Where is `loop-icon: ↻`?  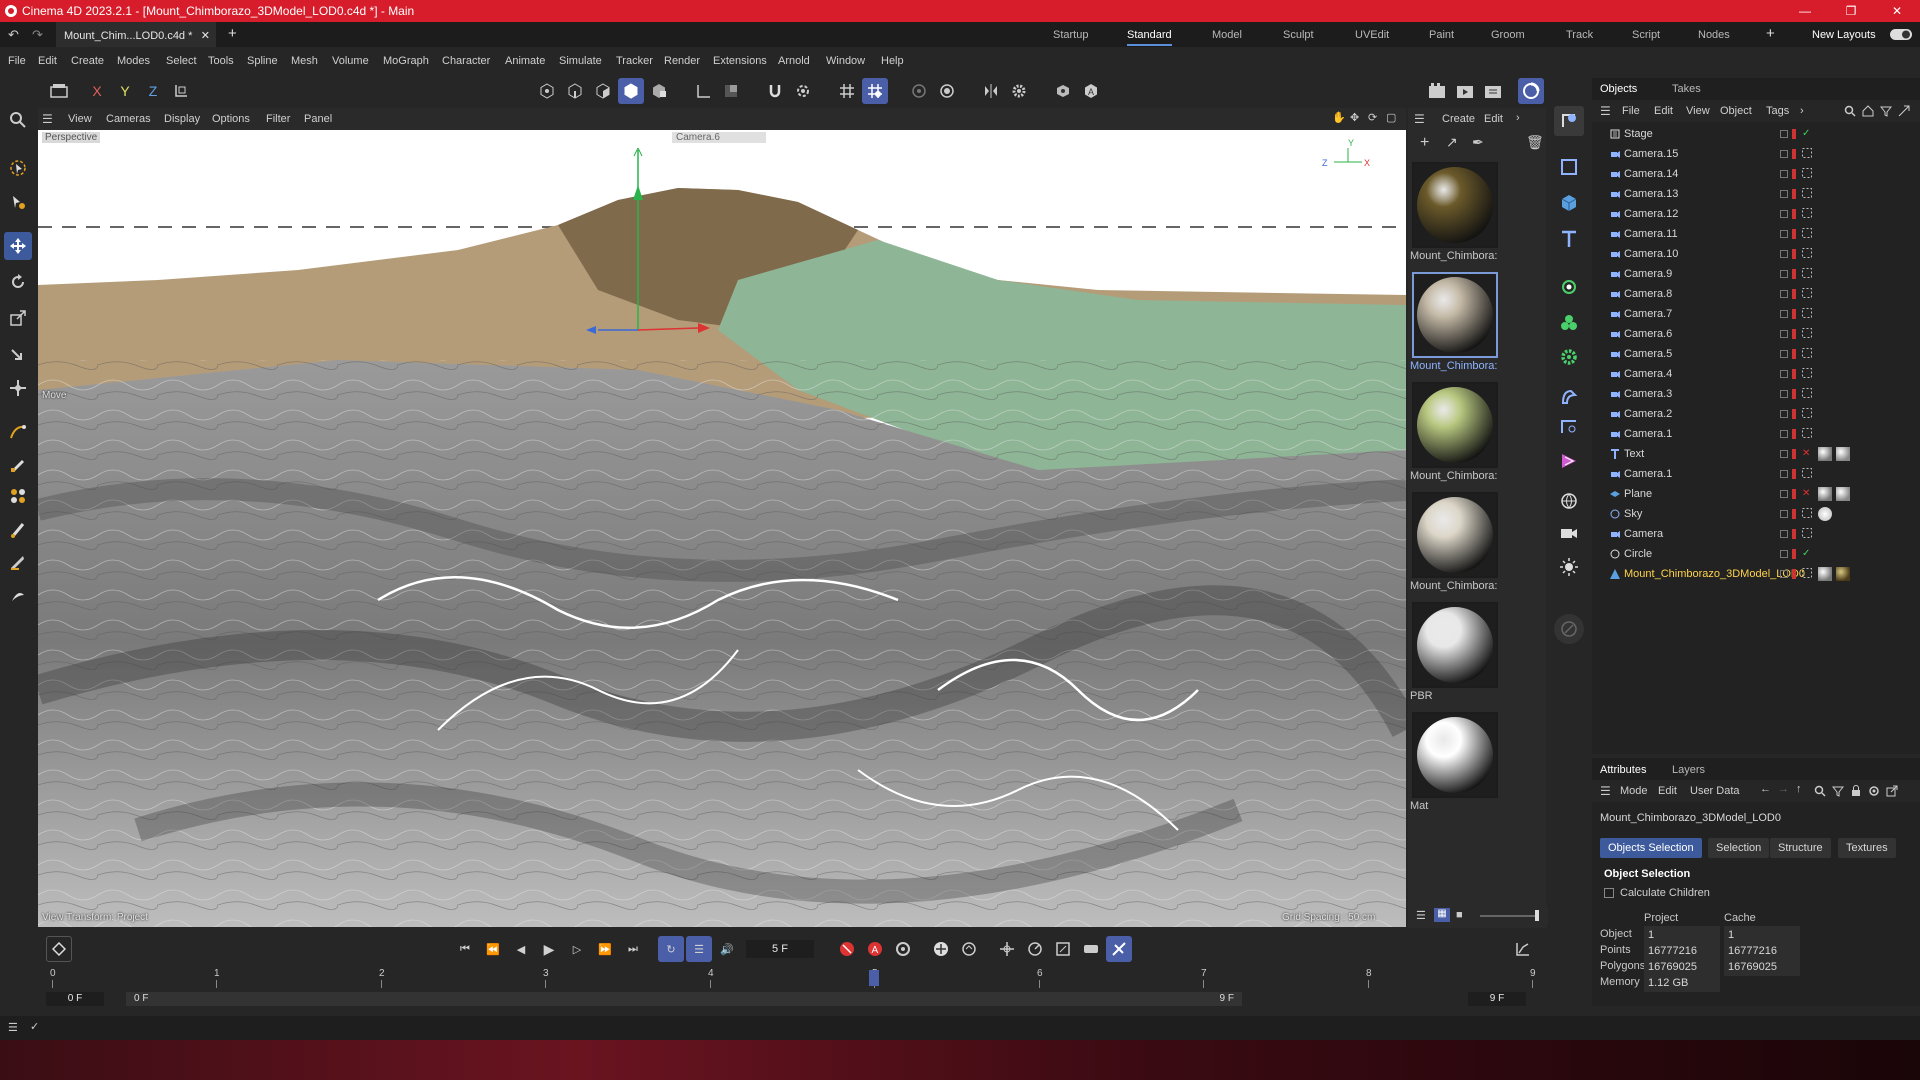
loop-icon: ↻ is located at coordinates (671, 949).